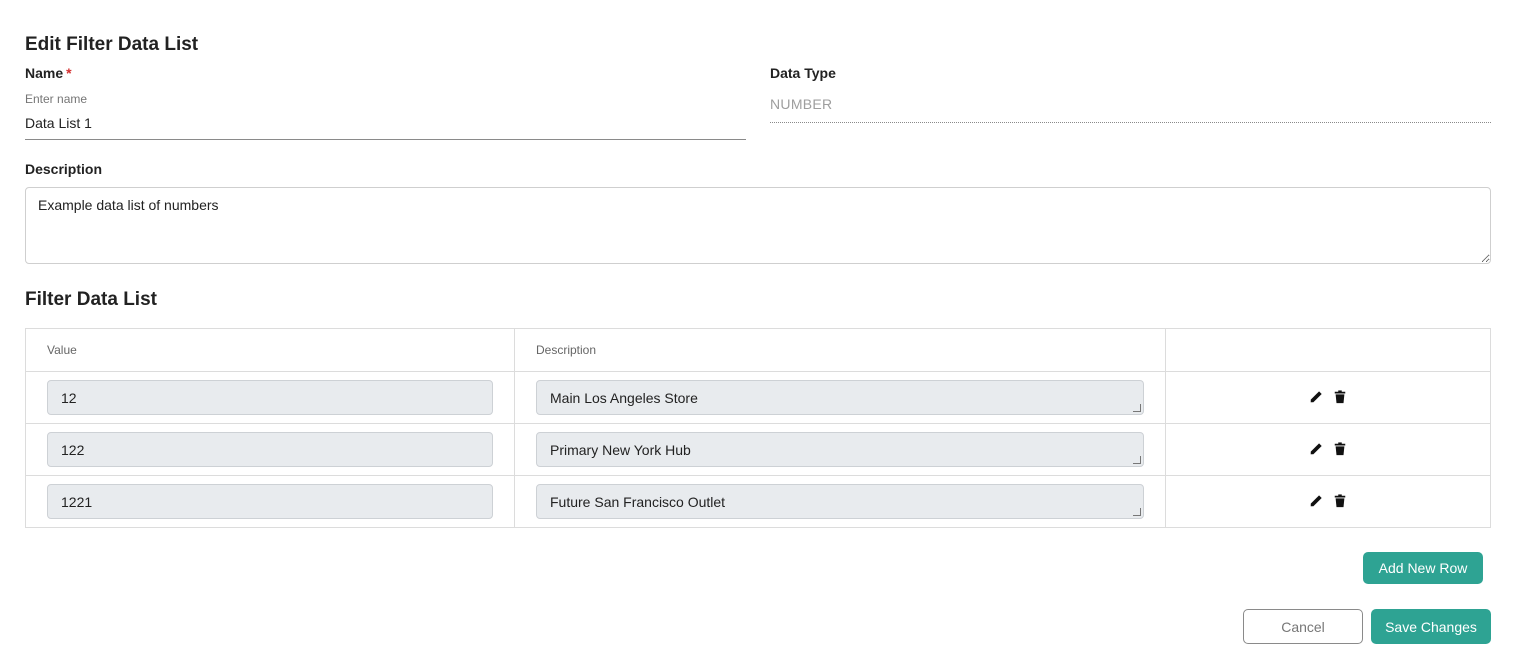 This screenshot has width=1514, height=670. What do you see at coordinates (758, 225) in the screenshot?
I see `description-textarea: Example data list of numbers` at bounding box center [758, 225].